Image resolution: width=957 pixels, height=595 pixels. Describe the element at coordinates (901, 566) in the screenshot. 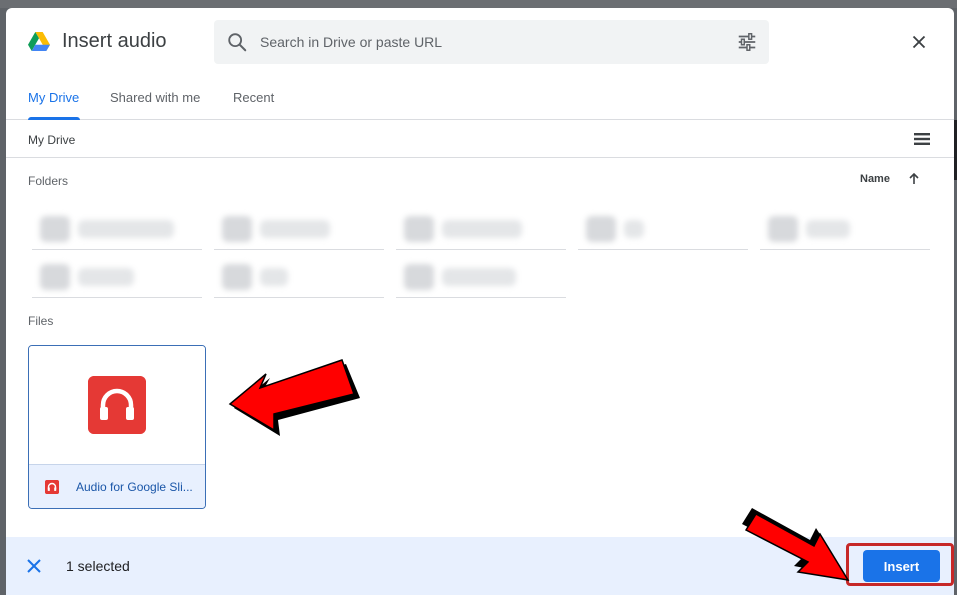

I see `insert-button: Insert` at that location.